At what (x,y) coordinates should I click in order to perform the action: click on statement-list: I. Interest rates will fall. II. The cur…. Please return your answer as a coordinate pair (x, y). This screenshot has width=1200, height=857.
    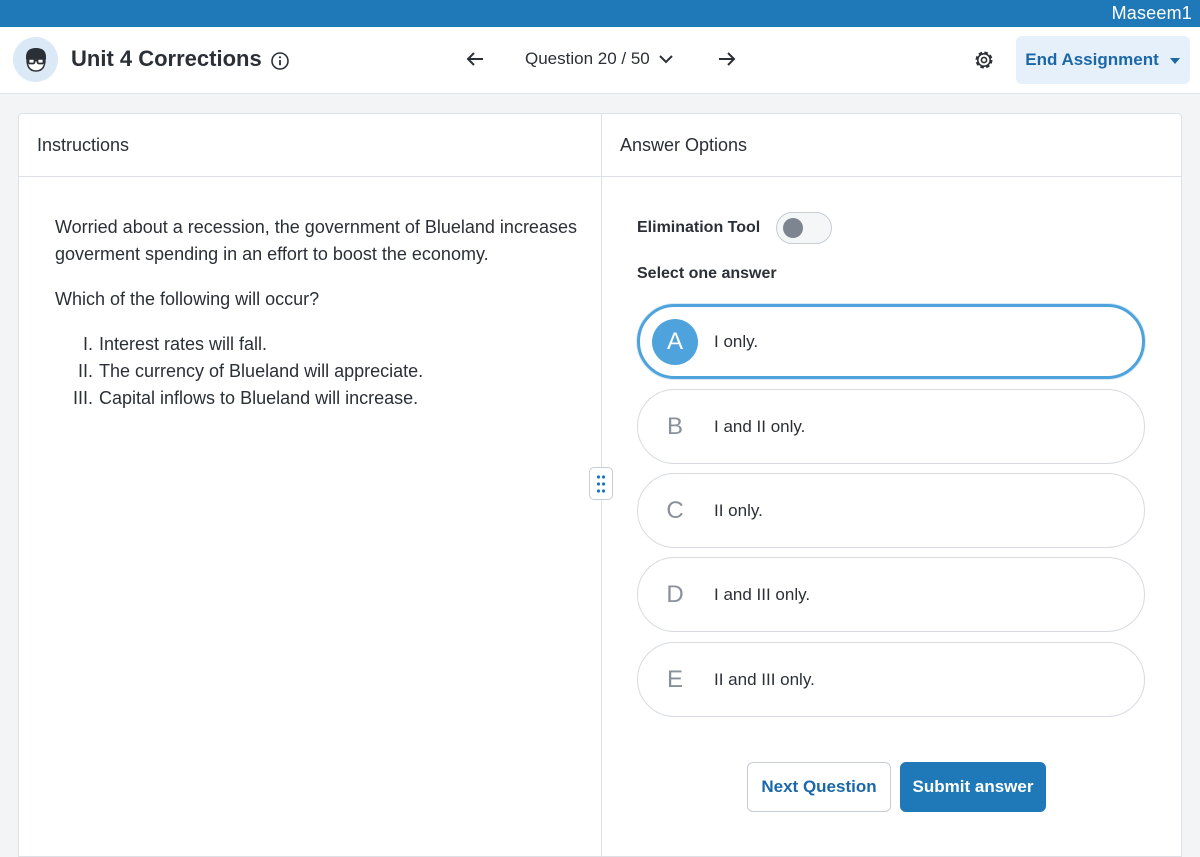
    Looking at the image, I should click on (320, 371).